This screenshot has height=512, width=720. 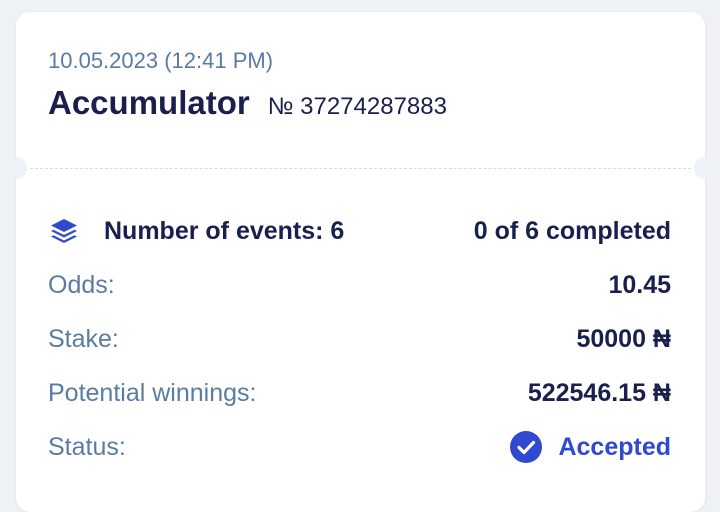 I want to click on potential-winnings-label: Potential winnings:, so click(x=152, y=392).